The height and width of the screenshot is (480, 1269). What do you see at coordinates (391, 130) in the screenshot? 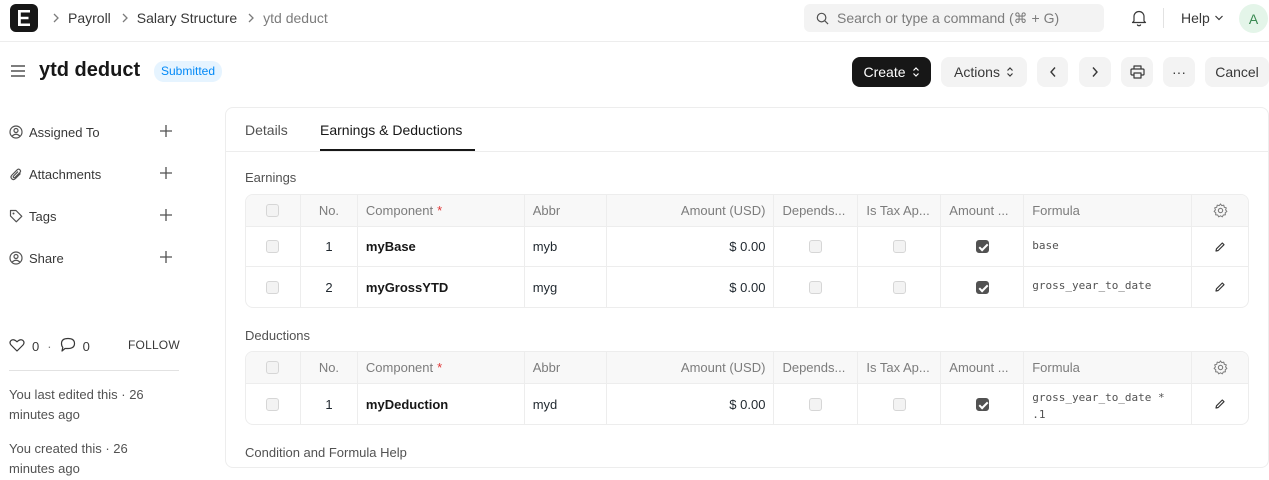
I see `tab-earnings-deductions: Earnings & Deductions` at bounding box center [391, 130].